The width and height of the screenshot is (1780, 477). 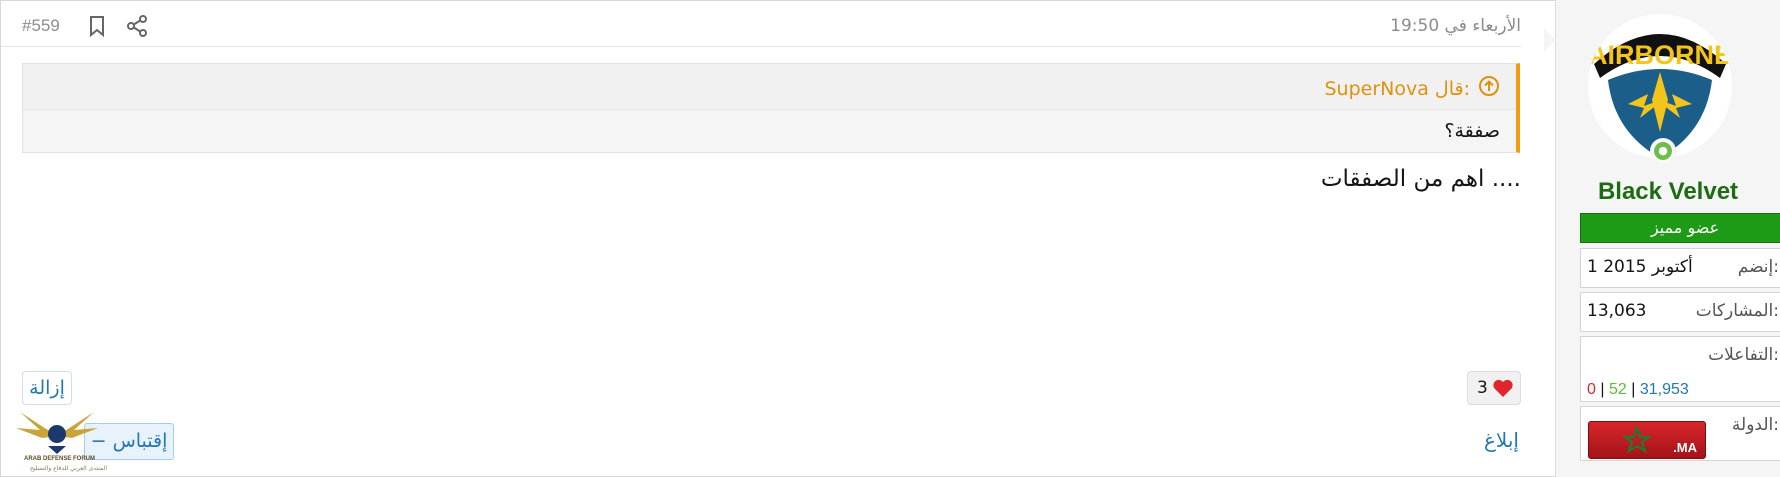 I want to click on likes-count: 3, so click(x=1482, y=388).